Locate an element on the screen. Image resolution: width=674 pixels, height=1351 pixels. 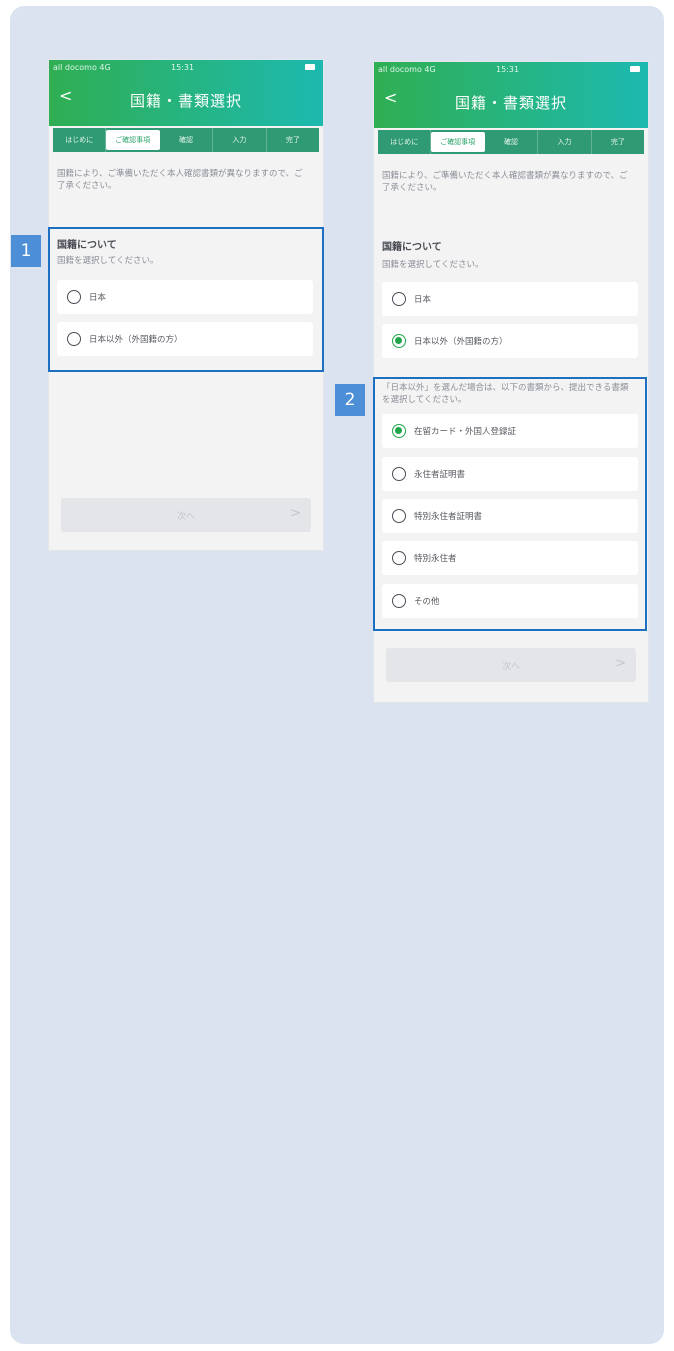
option-non-japan-selected: 日本以外（外国籍の方） is located at coordinates (510, 341).